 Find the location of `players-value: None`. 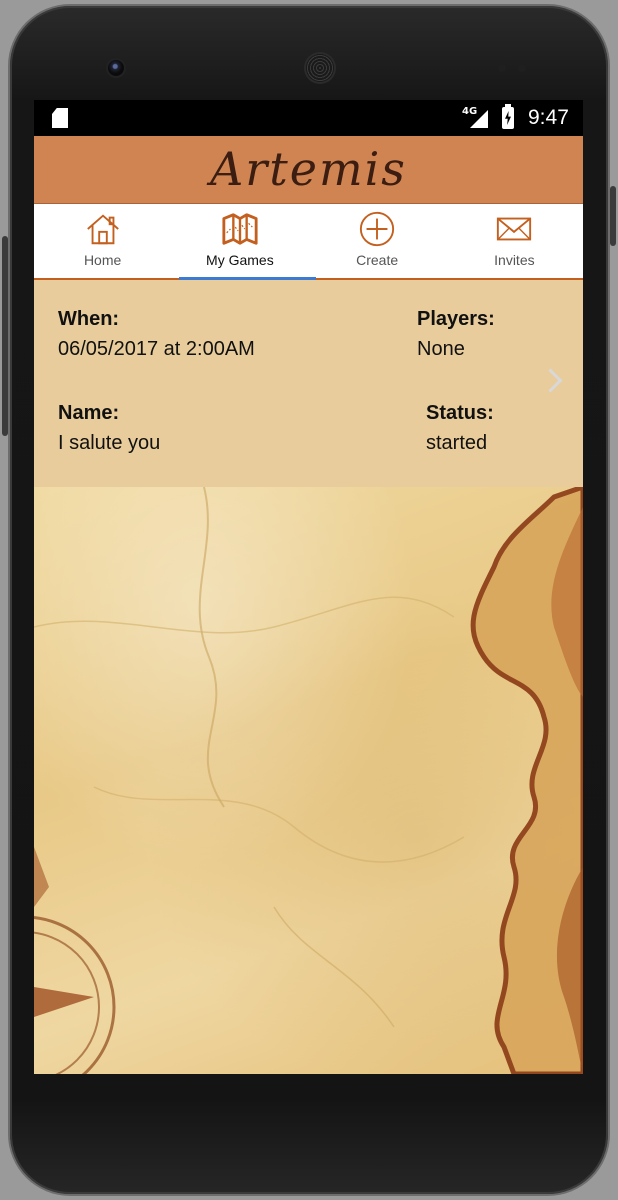

players-value: None is located at coordinates (441, 349).